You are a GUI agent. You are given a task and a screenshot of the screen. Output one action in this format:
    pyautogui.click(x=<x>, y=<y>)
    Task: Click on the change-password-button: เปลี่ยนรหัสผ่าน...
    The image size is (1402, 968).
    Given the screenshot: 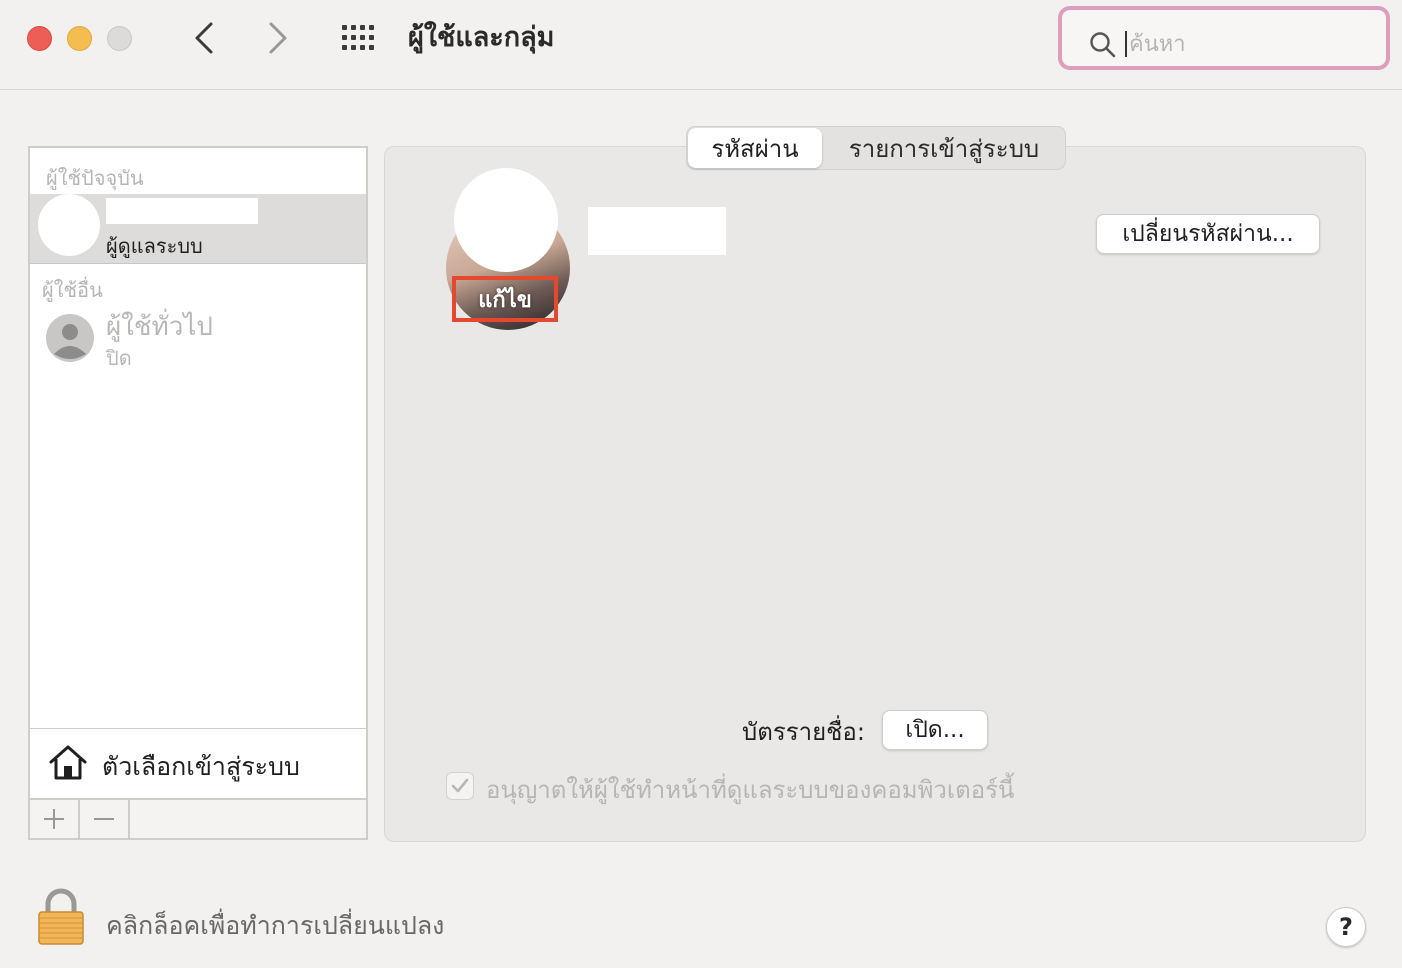 What is the action you would take?
    pyautogui.click(x=1208, y=234)
    